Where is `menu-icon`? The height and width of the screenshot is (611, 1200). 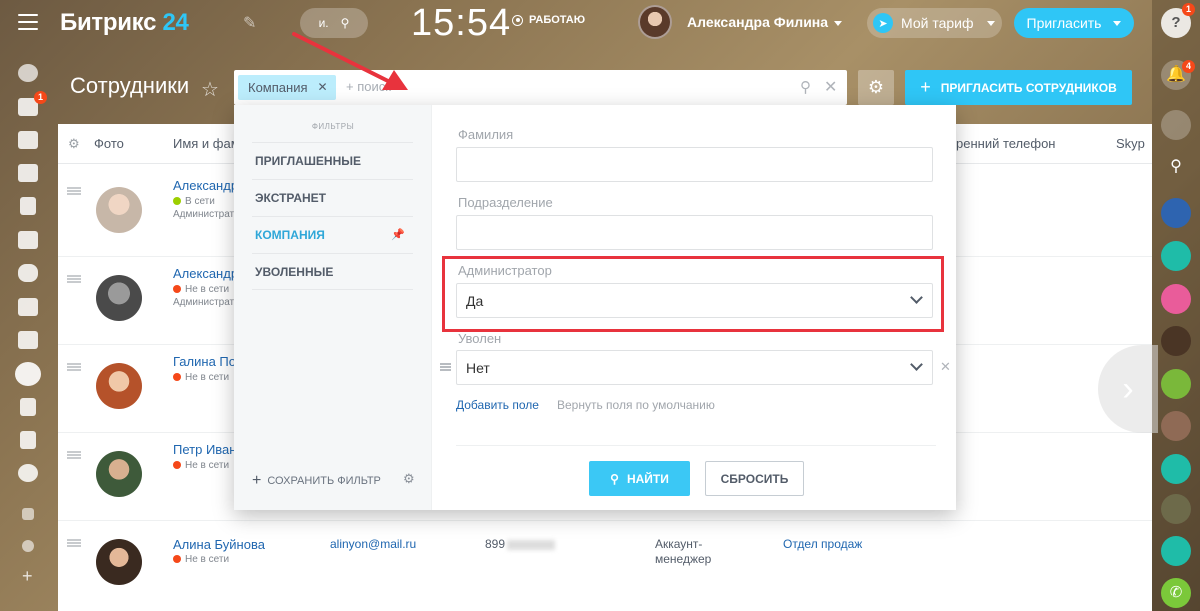
menu-icon is located at coordinates (28, 22).